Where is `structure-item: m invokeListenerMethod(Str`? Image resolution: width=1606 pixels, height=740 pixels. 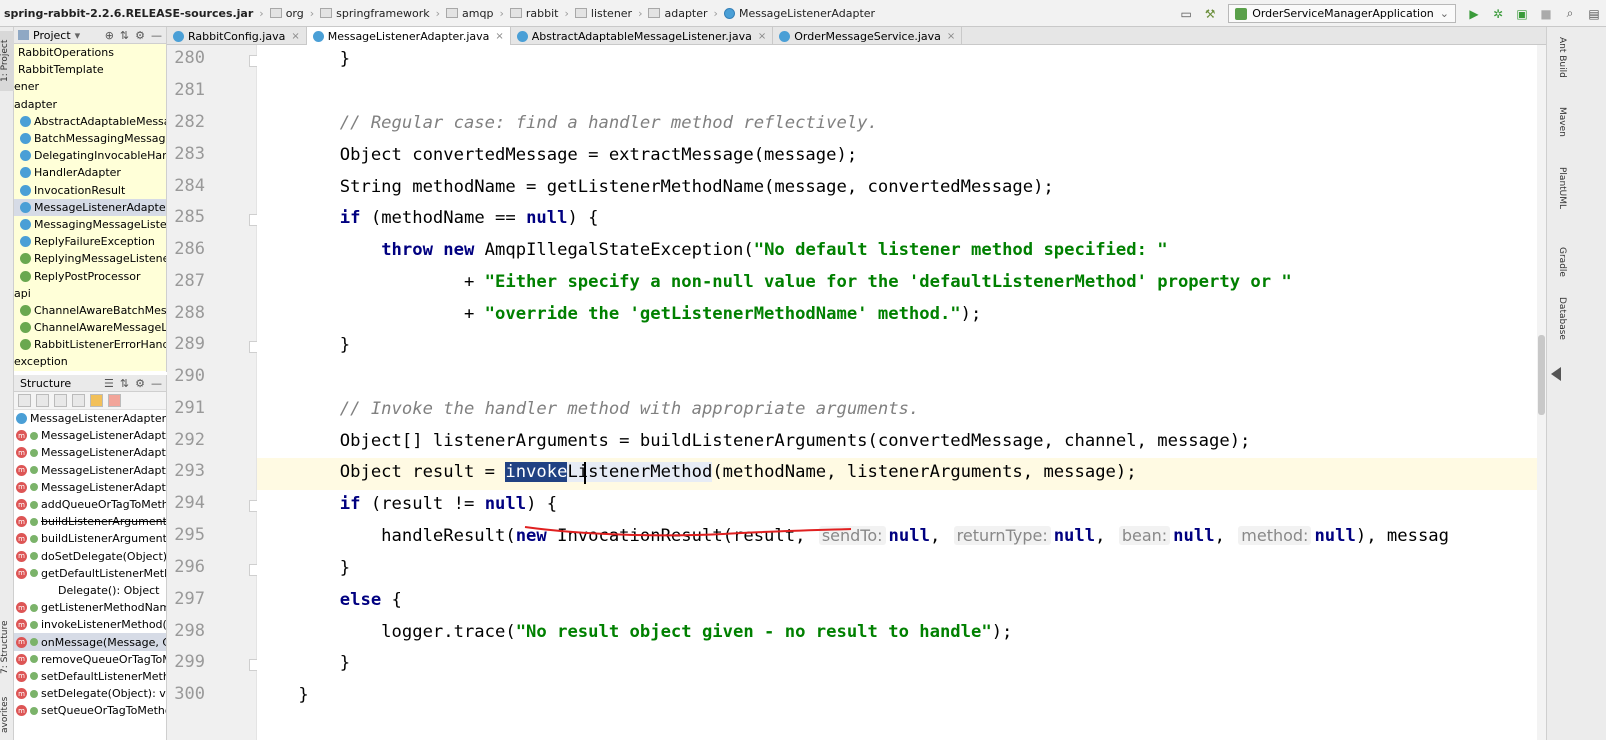 structure-item: m invokeListenerMethod(Str is located at coordinates (90, 624).